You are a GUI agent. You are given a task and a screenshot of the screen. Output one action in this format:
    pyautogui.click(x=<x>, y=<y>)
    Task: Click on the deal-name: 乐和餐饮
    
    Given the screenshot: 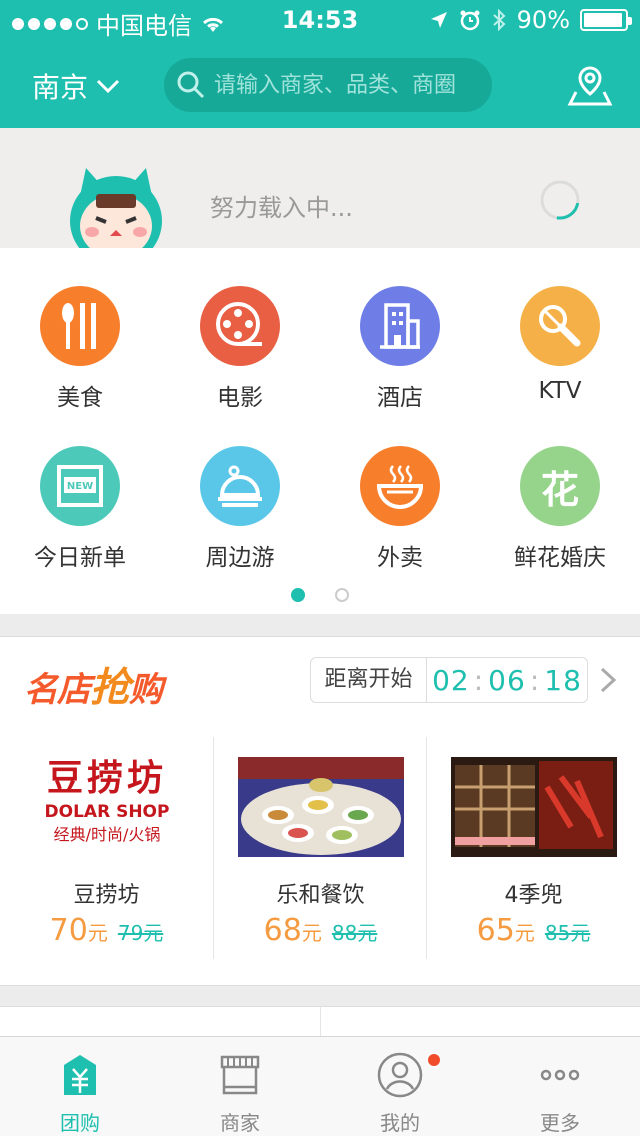 What is the action you would take?
    pyautogui.click(x=320, y=895)
    